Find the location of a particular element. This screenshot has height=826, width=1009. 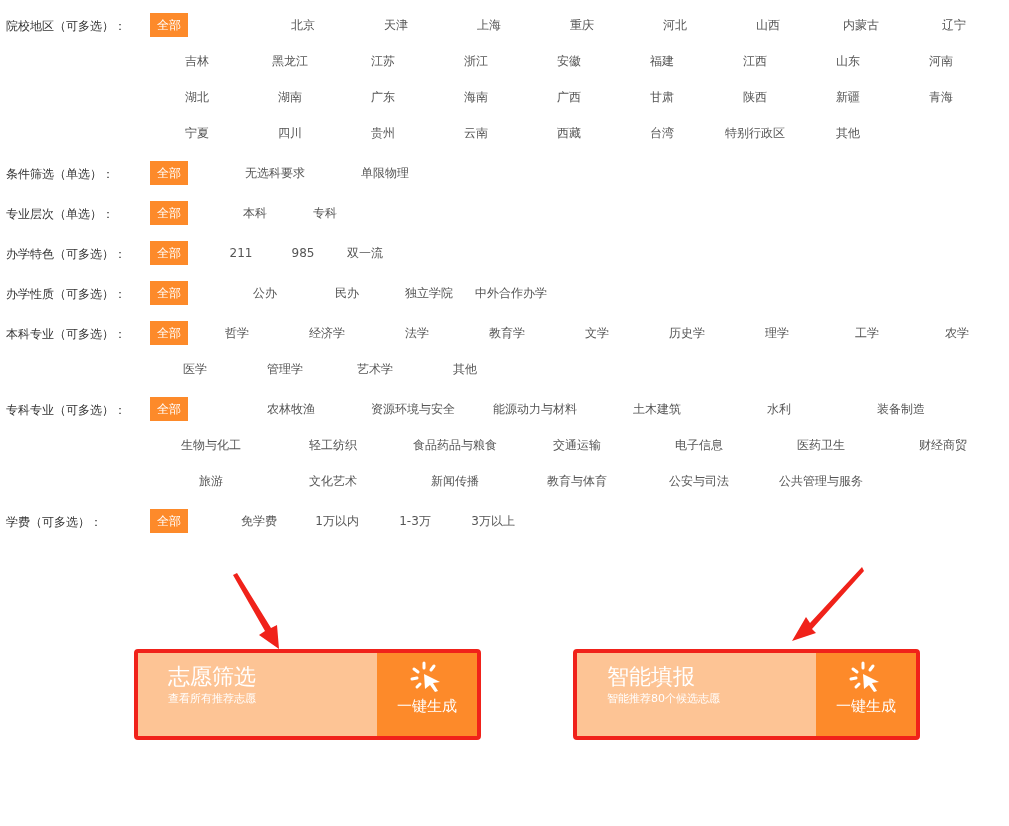

filter-option: 四川 is located at coordinates (289, 133).